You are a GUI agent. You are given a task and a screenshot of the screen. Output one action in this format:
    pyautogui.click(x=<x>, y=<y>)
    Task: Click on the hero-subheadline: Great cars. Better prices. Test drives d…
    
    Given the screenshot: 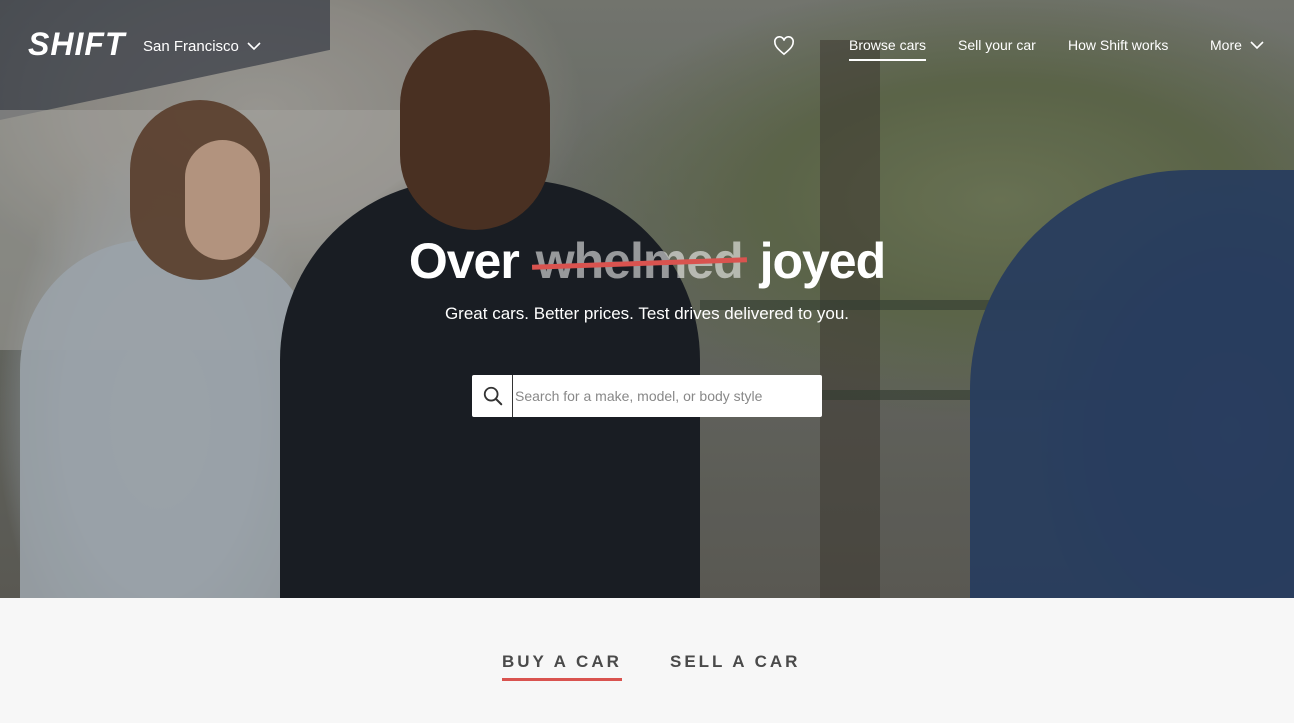 What is the action you would take?
    pyautogui.click(x=647, y=313)
    